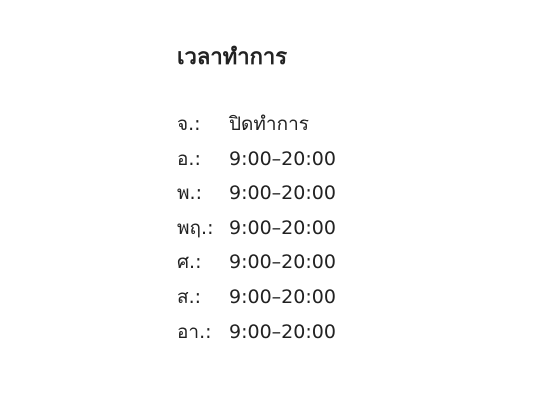 This screenshot has width=535, height=414. What do you see at coordinates (269, 124) in the screenshot?
I see `hours-value: ปิดทำการ` at bounding box center [269, 124].